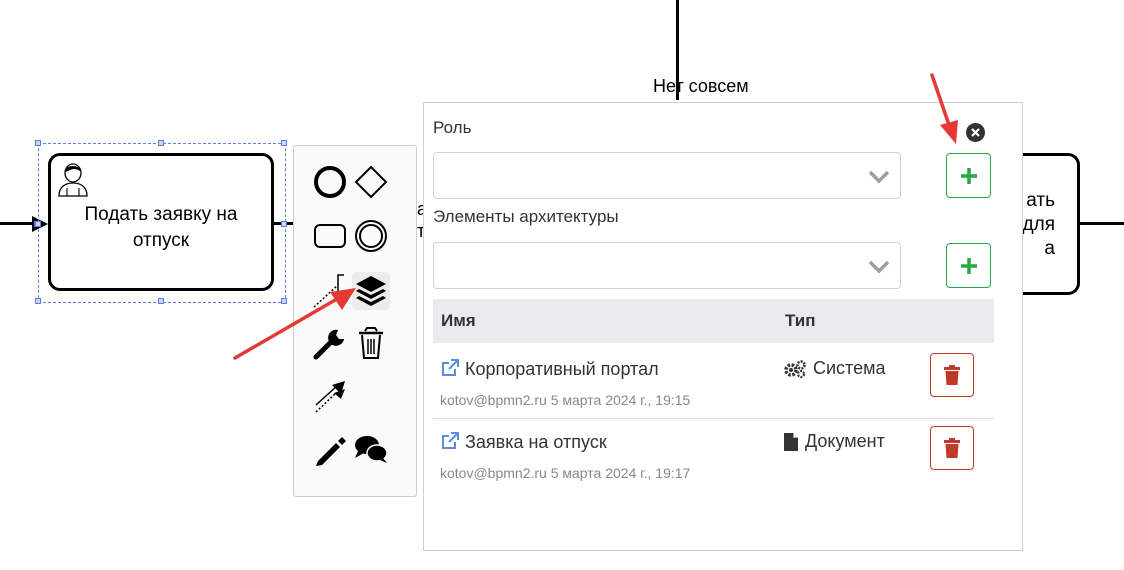 This screenshot has width=1124, height=570. I want to click on table-header: Имя Тип, so click(713, 321).